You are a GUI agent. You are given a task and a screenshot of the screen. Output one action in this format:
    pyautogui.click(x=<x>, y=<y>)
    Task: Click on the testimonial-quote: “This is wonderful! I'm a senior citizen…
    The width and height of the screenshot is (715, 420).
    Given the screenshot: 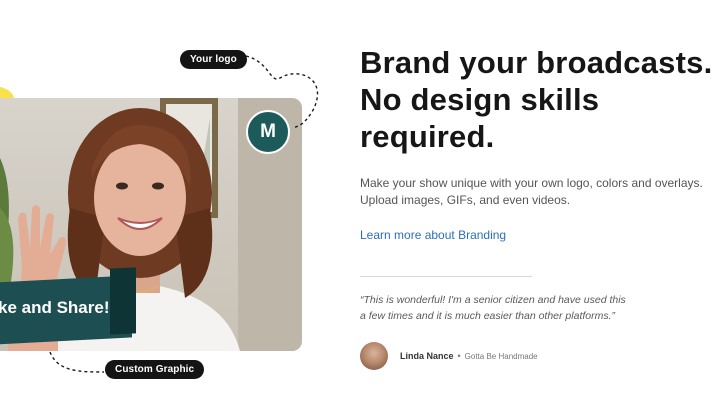 What is the action you would take?
    pyautogui.click(x=493, y=308)
    